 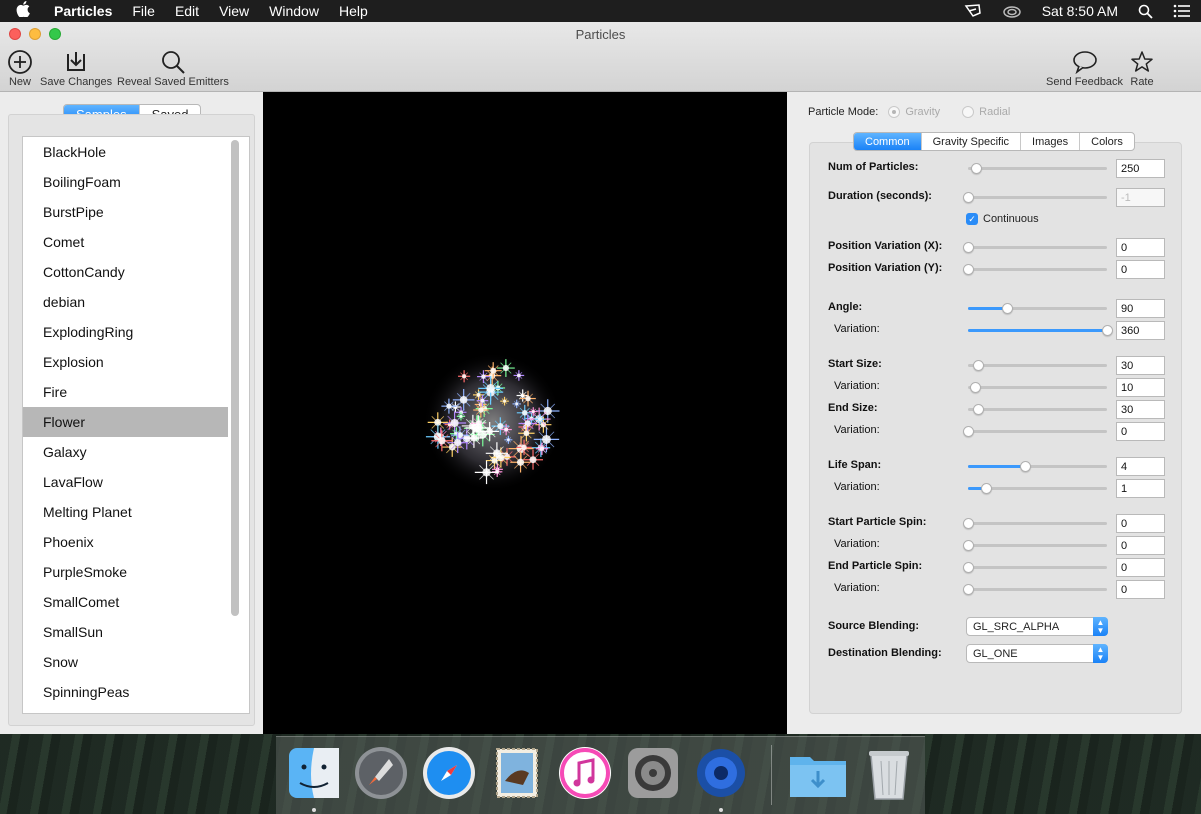 What do you see at coordinates (234, 11) in the screenshot?
I see `menu-view: View` at bounding box center [234, 11].